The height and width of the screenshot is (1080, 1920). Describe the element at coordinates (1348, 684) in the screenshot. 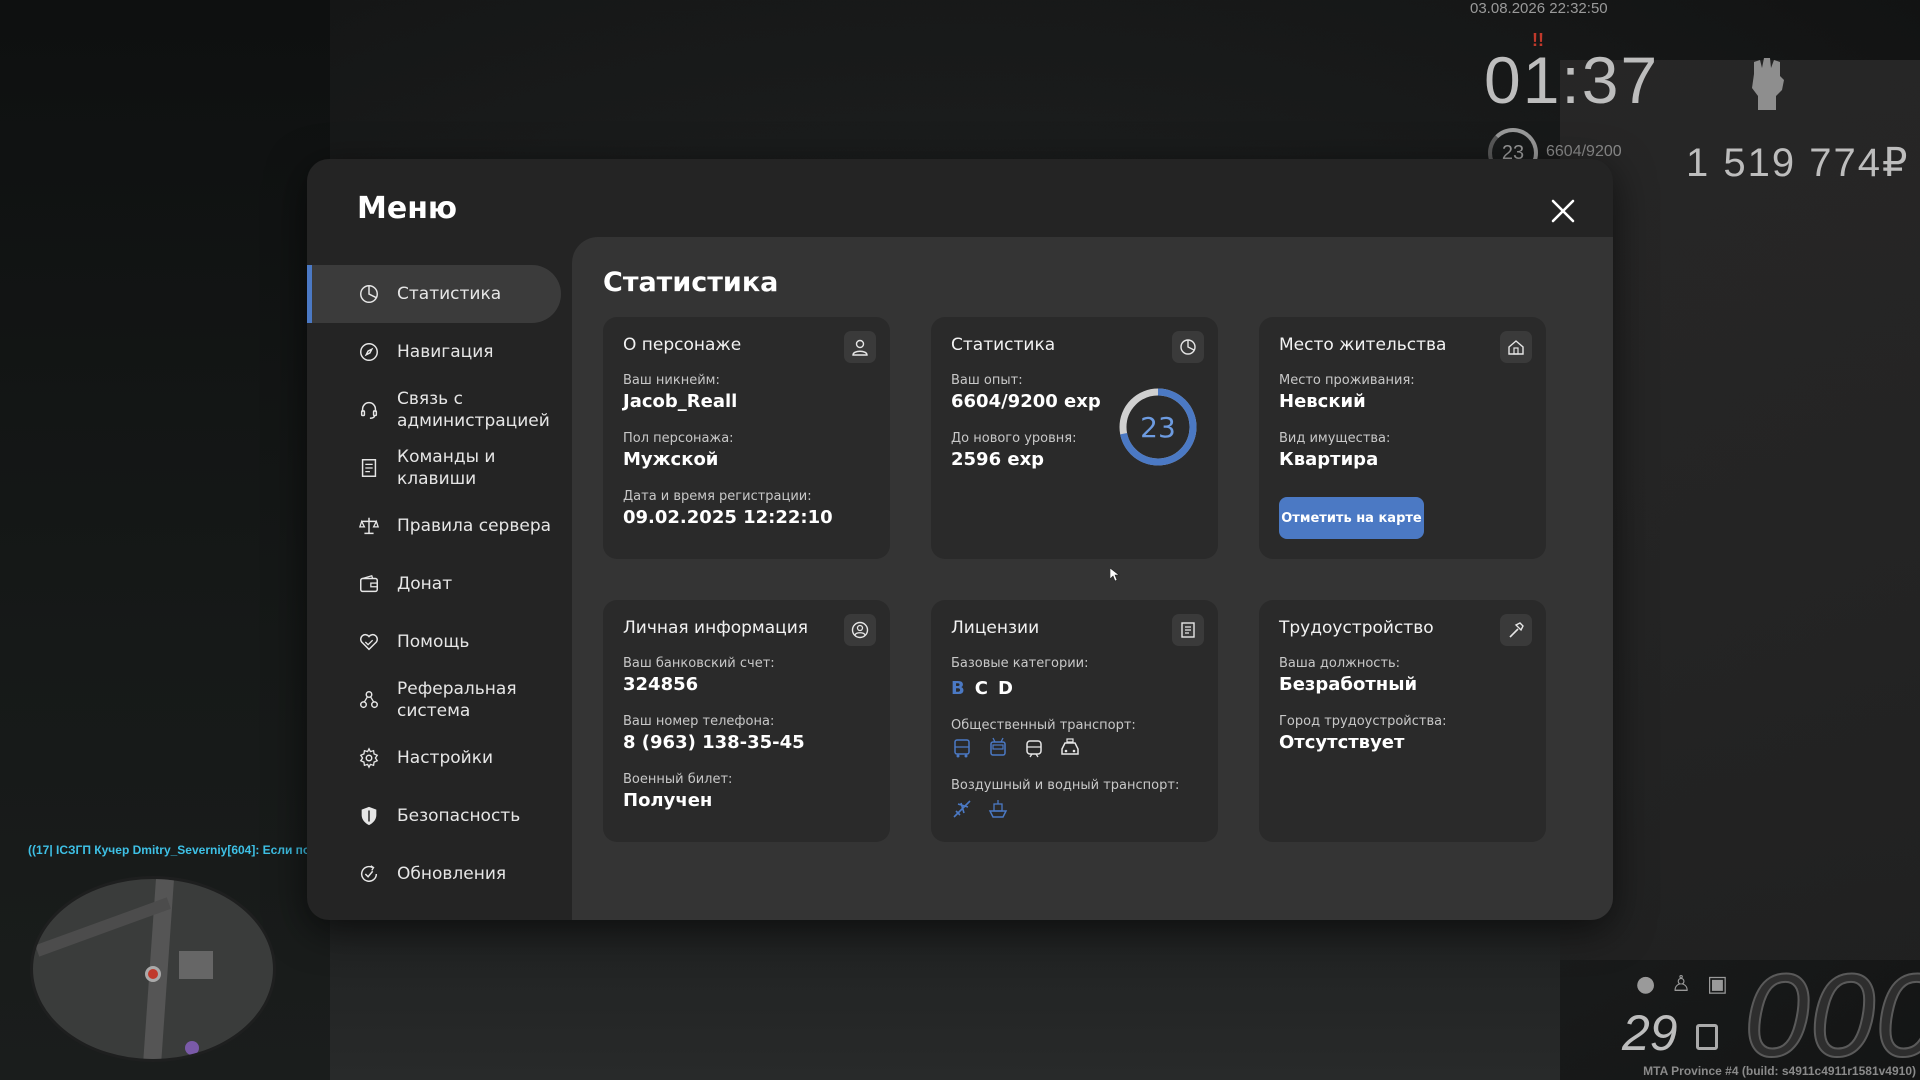

I see `job-position-value: Безработный` at that location.